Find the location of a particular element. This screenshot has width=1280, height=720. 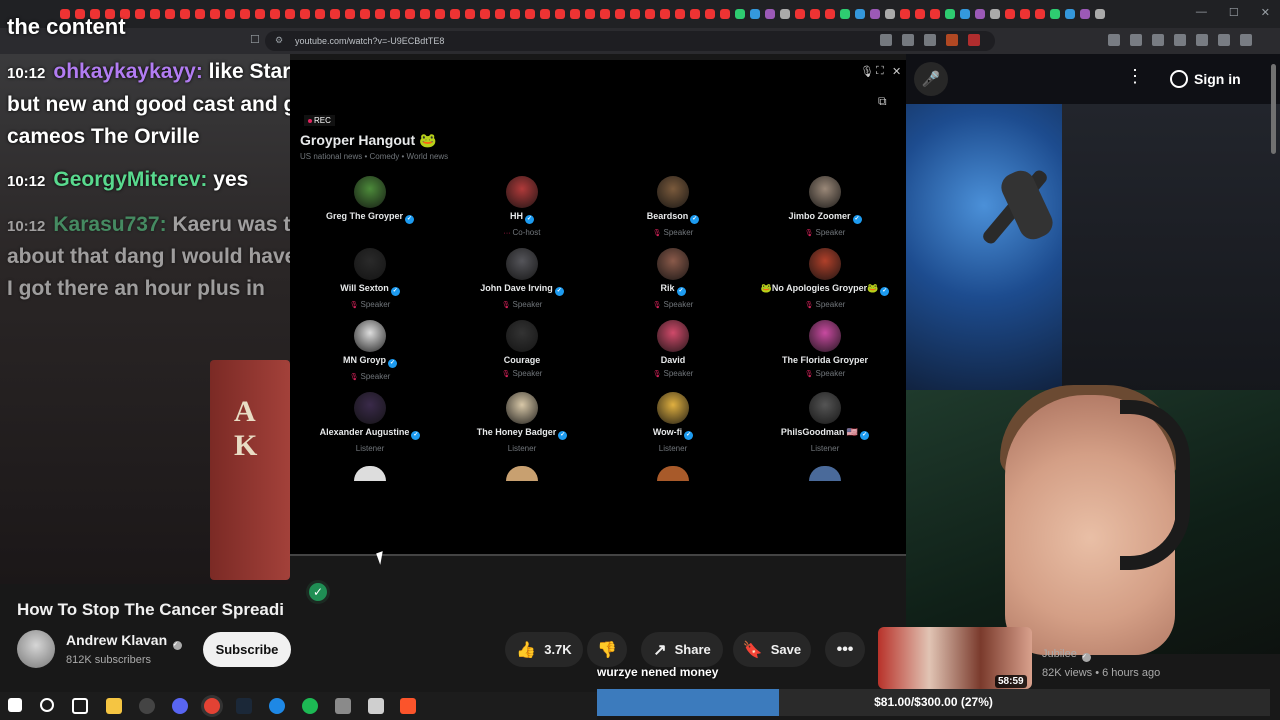

space-participant: Courage 🎙 Speaker is located at coordinates (522, 349).